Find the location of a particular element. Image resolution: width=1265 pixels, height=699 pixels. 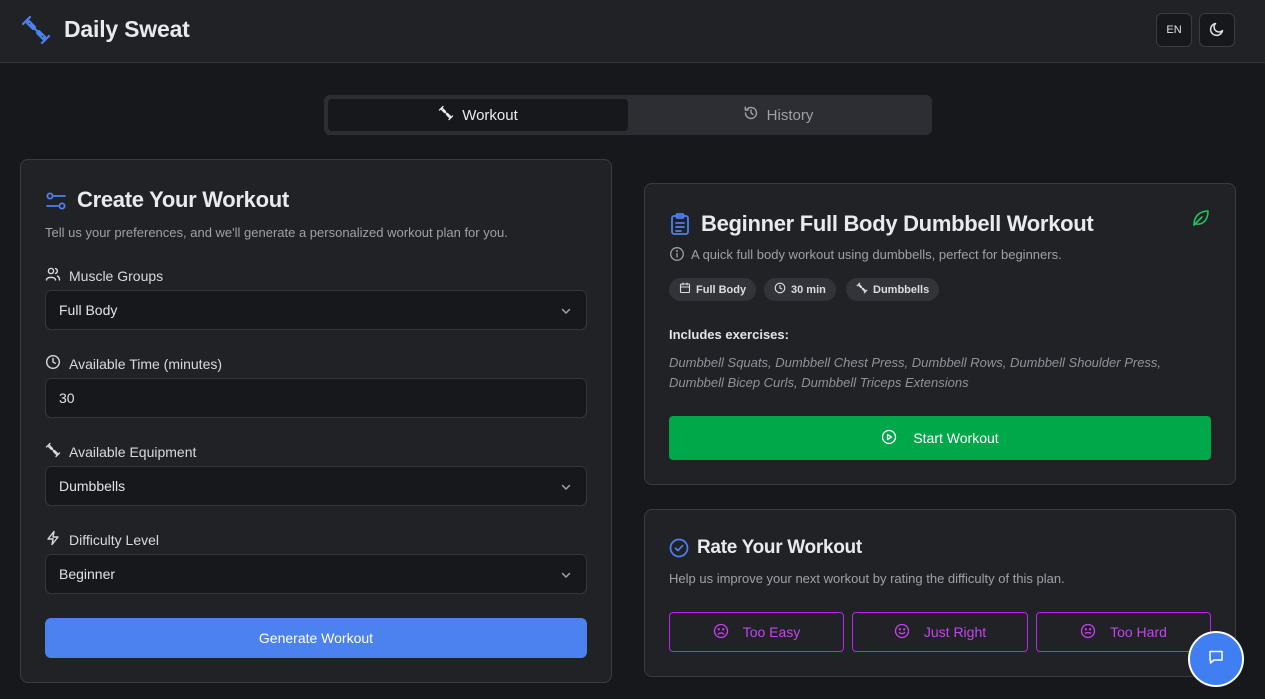

history-icon is located at coordinates (751, 115).